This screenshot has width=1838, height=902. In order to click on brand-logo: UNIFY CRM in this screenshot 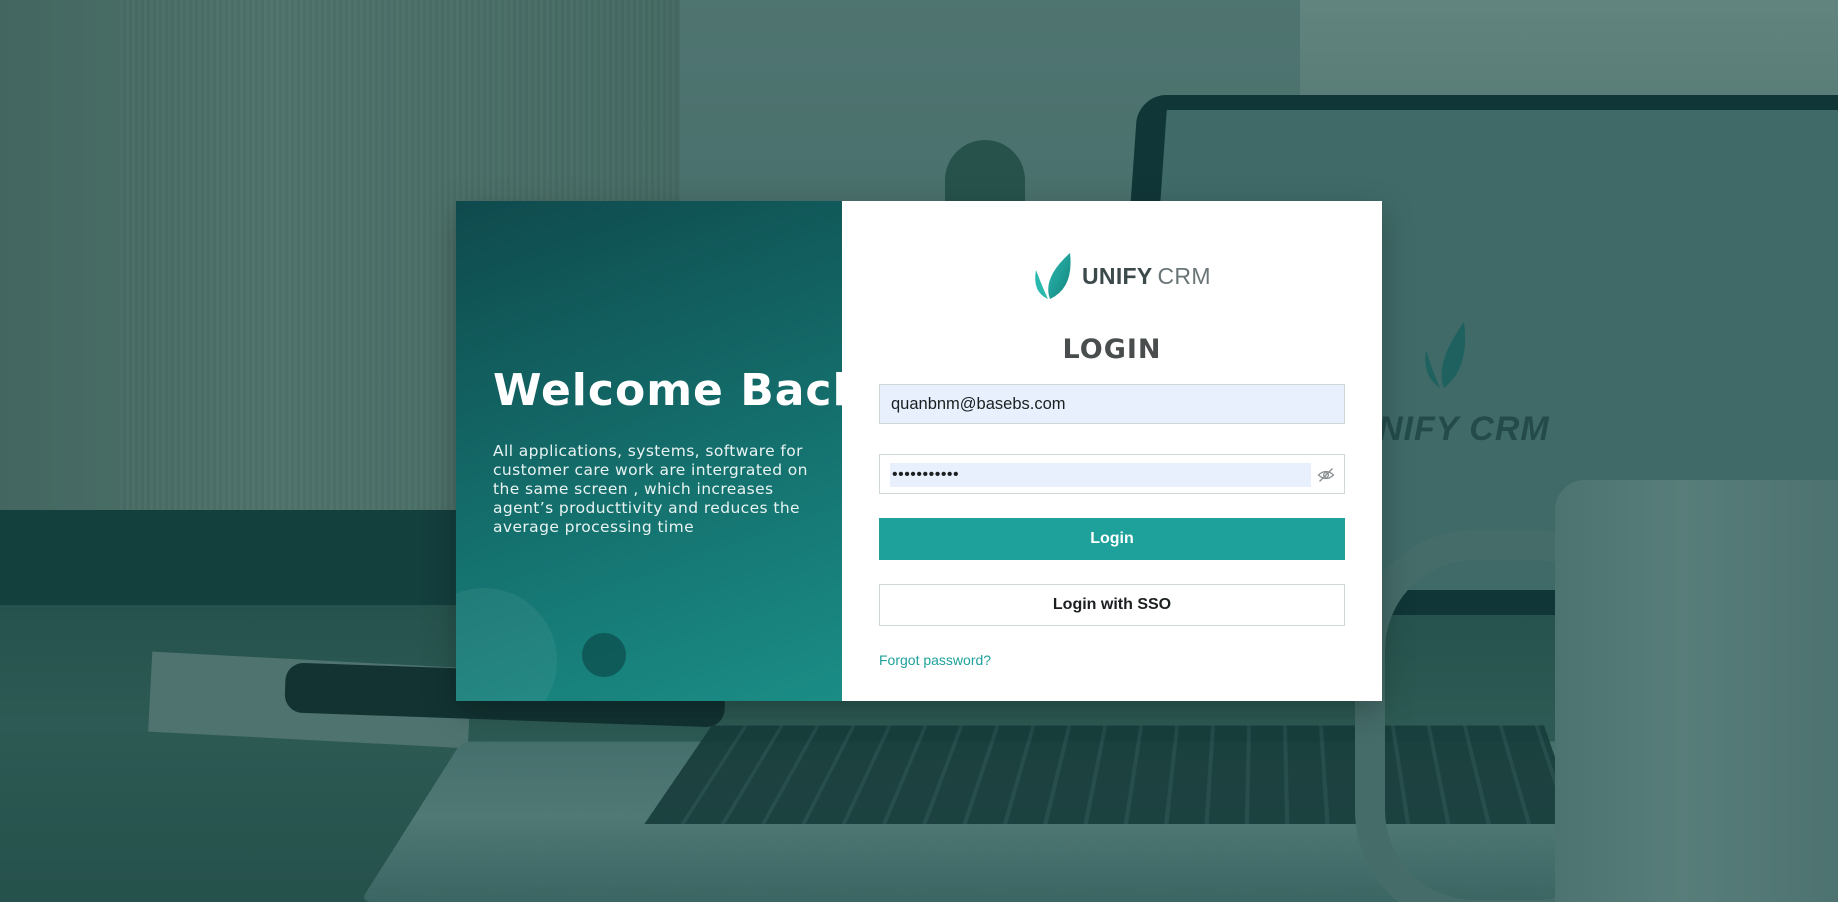, I will do `click(1121, 276)`.